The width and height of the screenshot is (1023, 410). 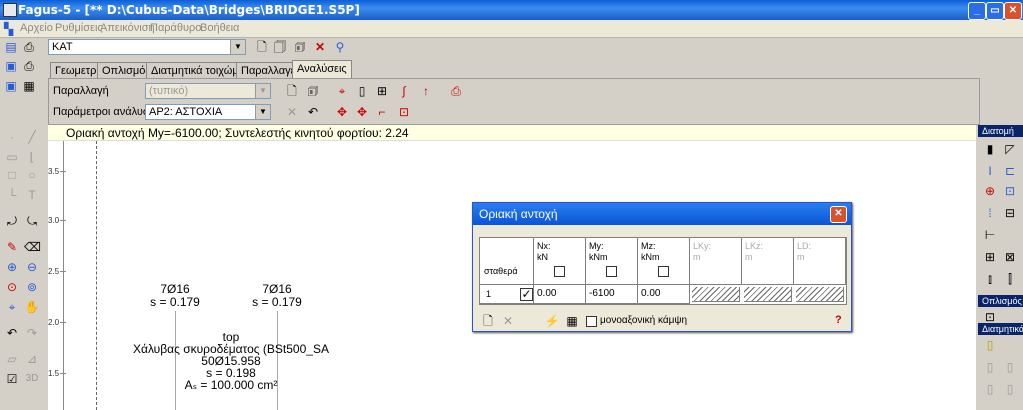 I want to click on nx-fixed-checkbox, so click(x=559, y=271).